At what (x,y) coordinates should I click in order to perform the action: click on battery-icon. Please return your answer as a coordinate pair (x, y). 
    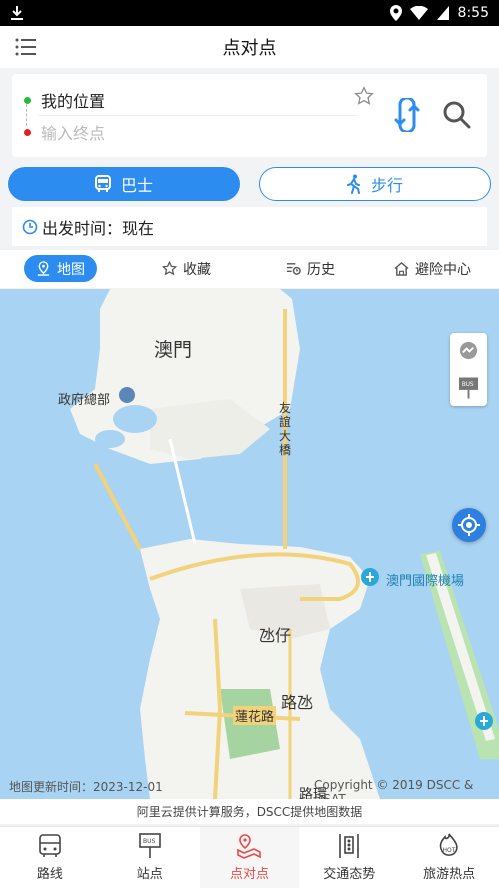
    Looking at the image, I should click on (442, 13).